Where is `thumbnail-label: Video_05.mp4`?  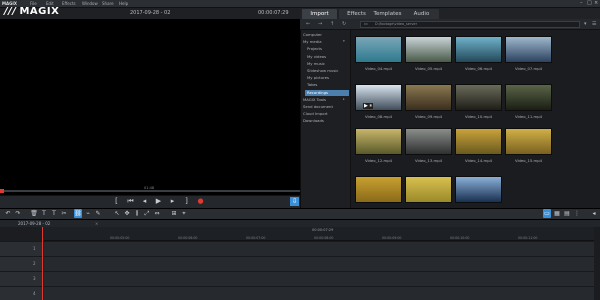
thumbnail-label: Video_05.mp4 is located at coordinates (428, 68).